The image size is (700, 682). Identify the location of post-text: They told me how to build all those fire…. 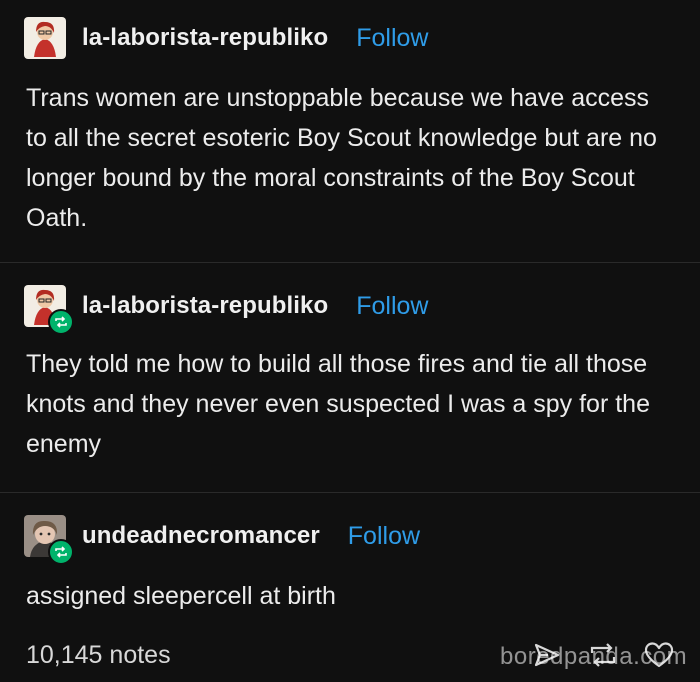
(338, 404).